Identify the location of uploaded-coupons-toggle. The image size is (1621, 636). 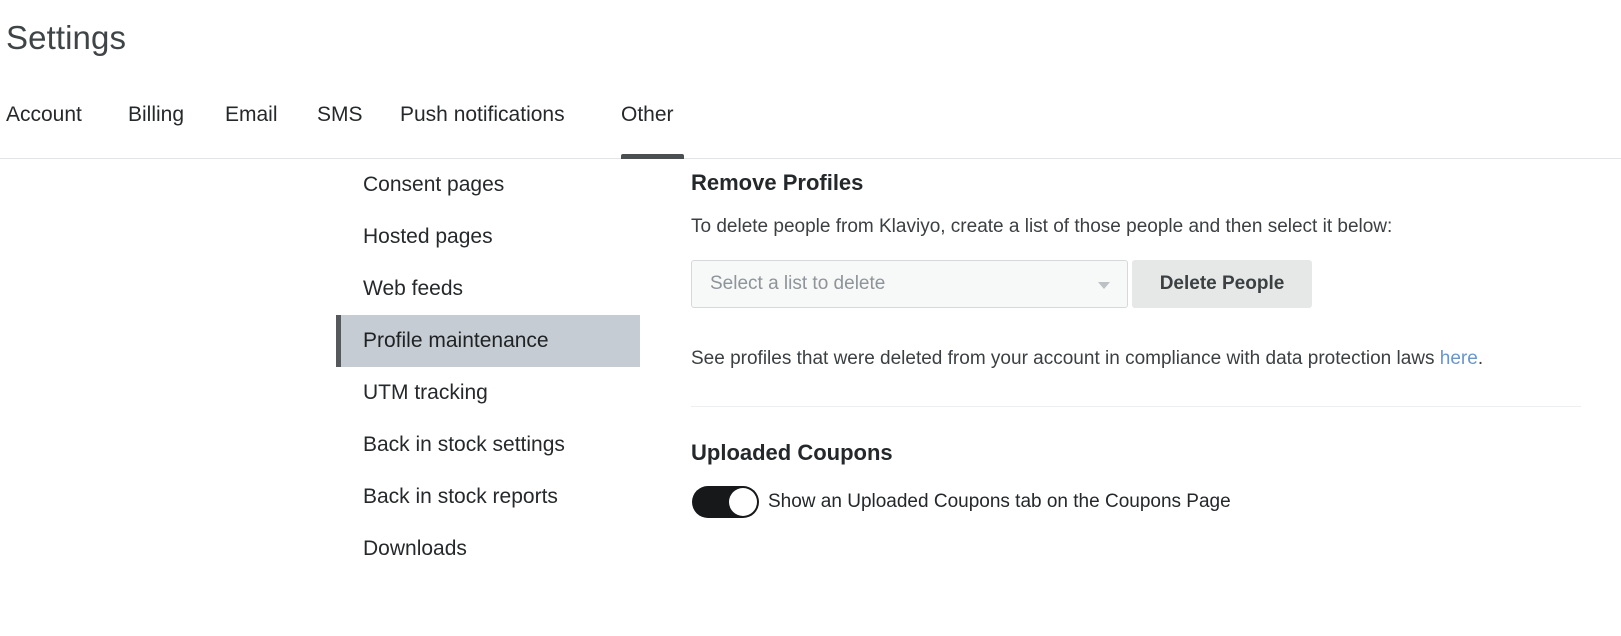
(725, 502).